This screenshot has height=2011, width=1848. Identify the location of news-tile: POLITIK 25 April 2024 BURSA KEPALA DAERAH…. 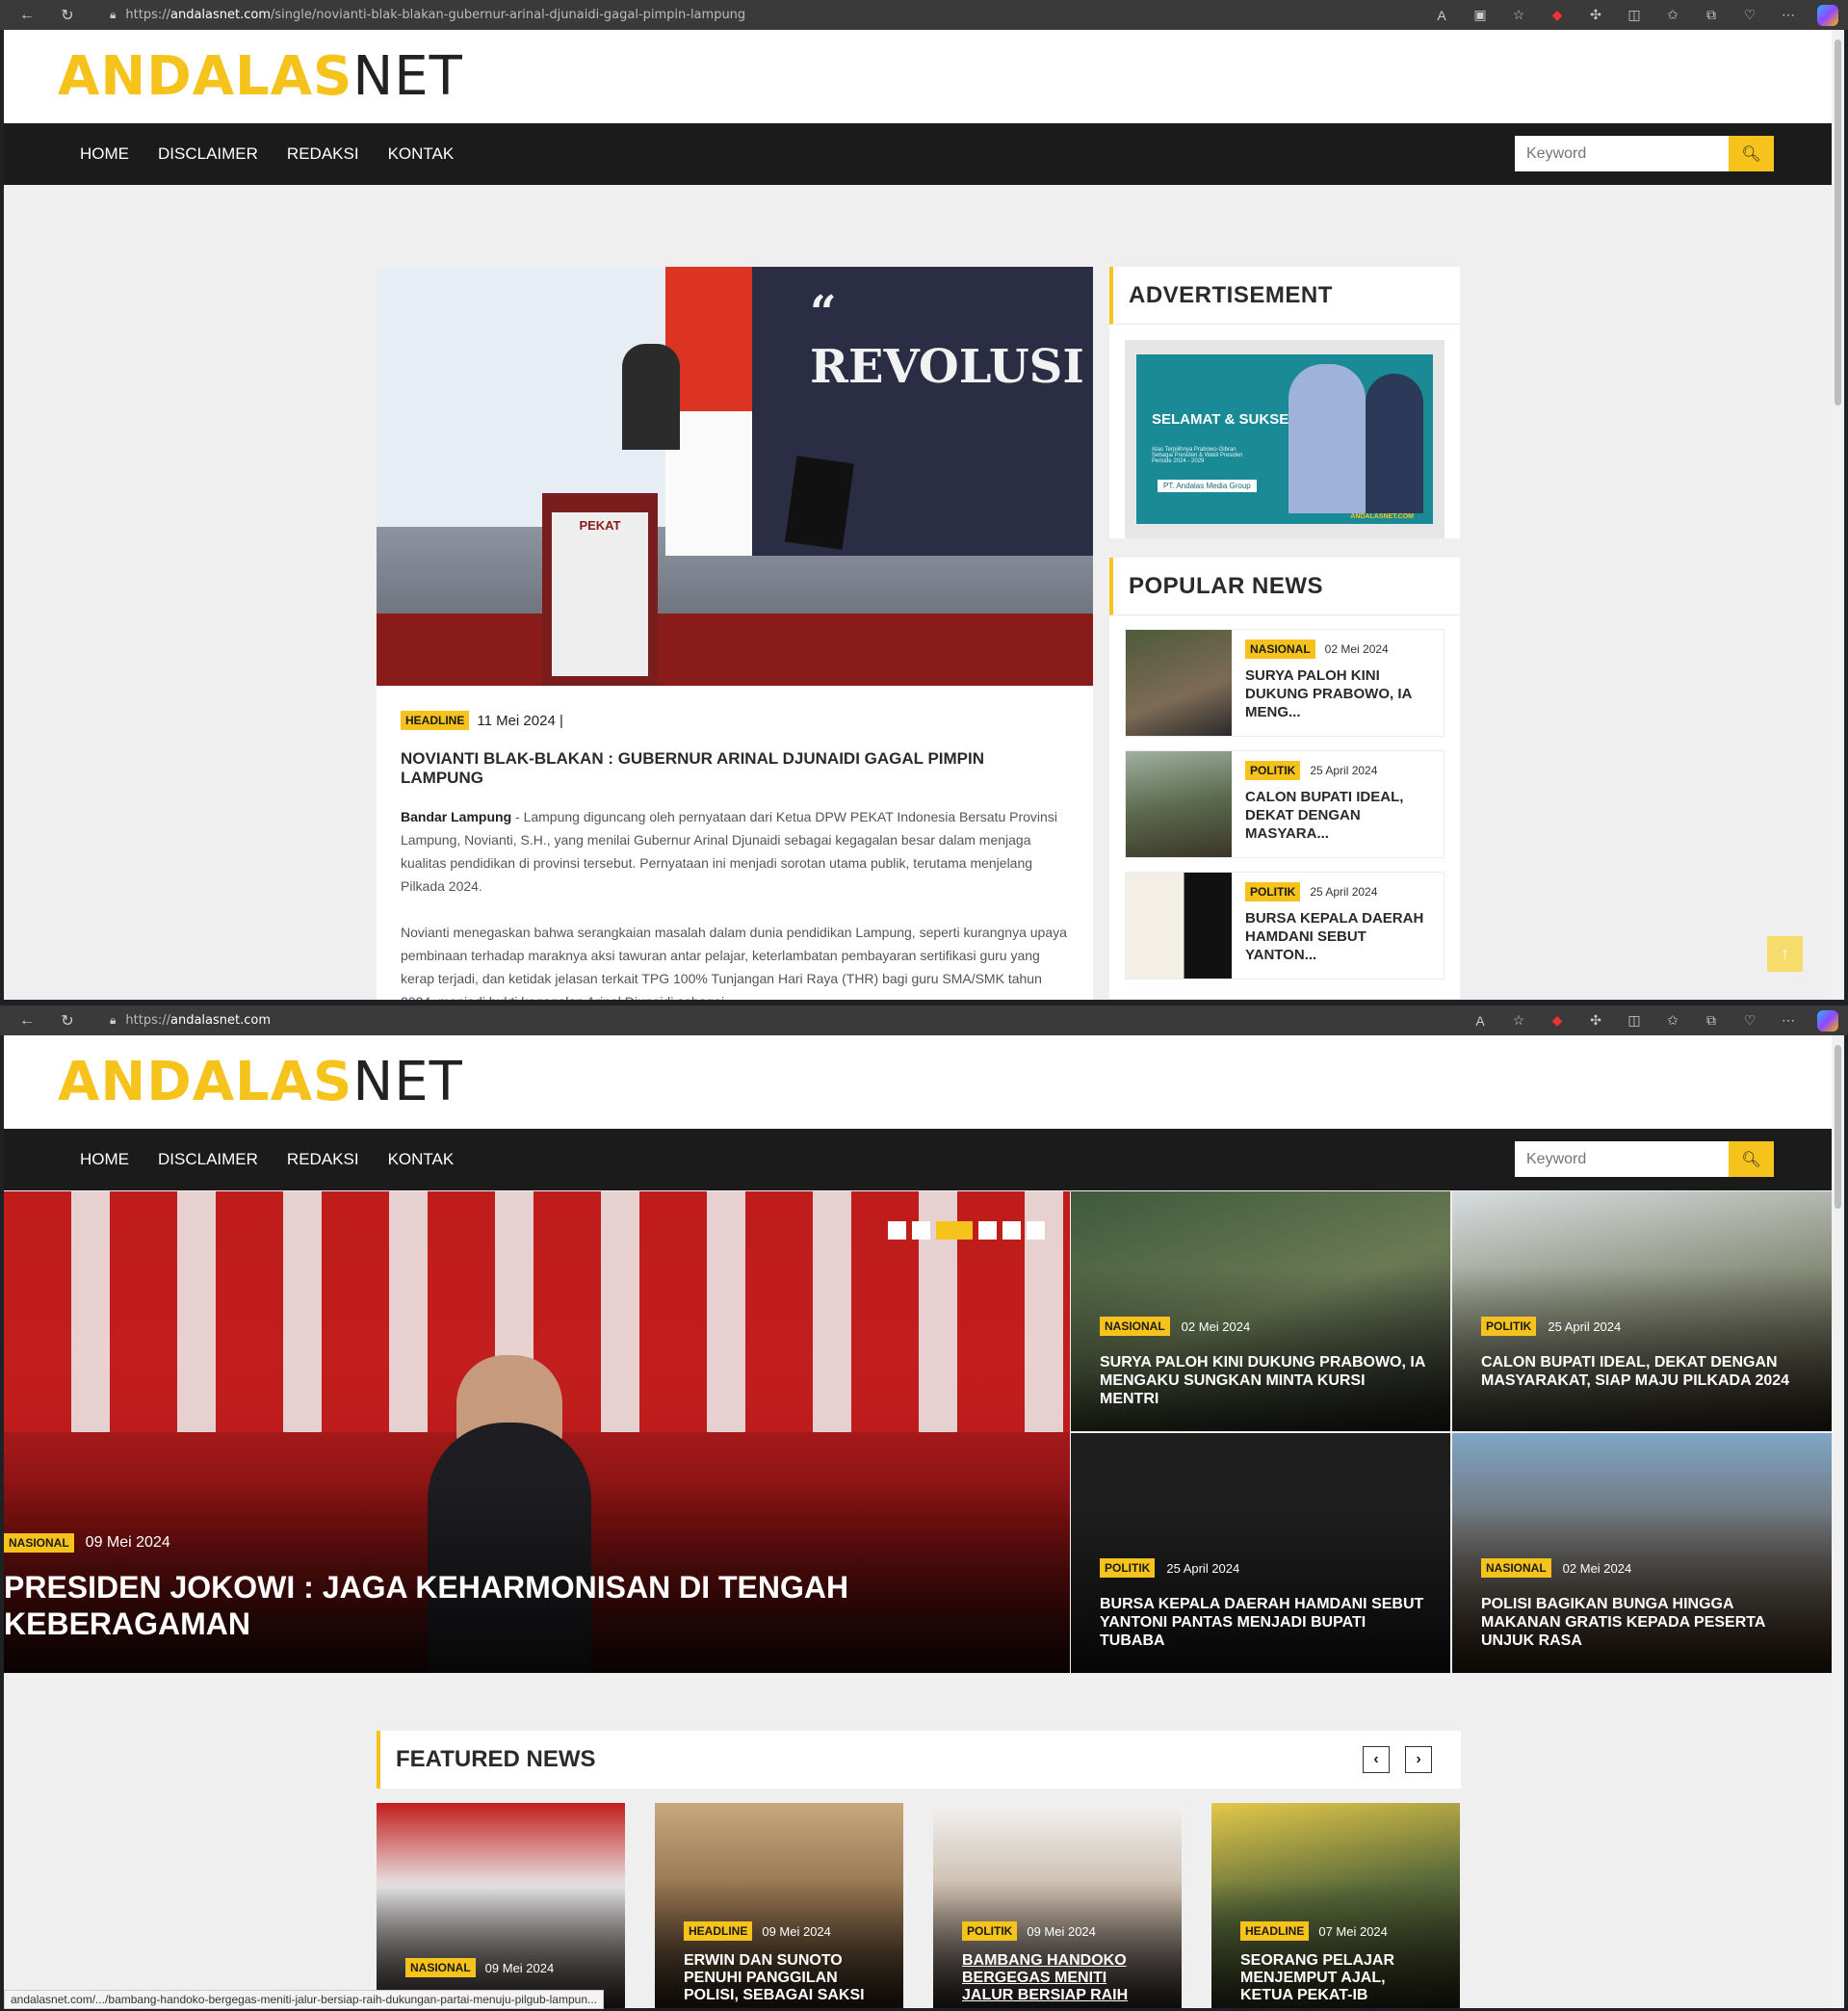
(1261, 1553).